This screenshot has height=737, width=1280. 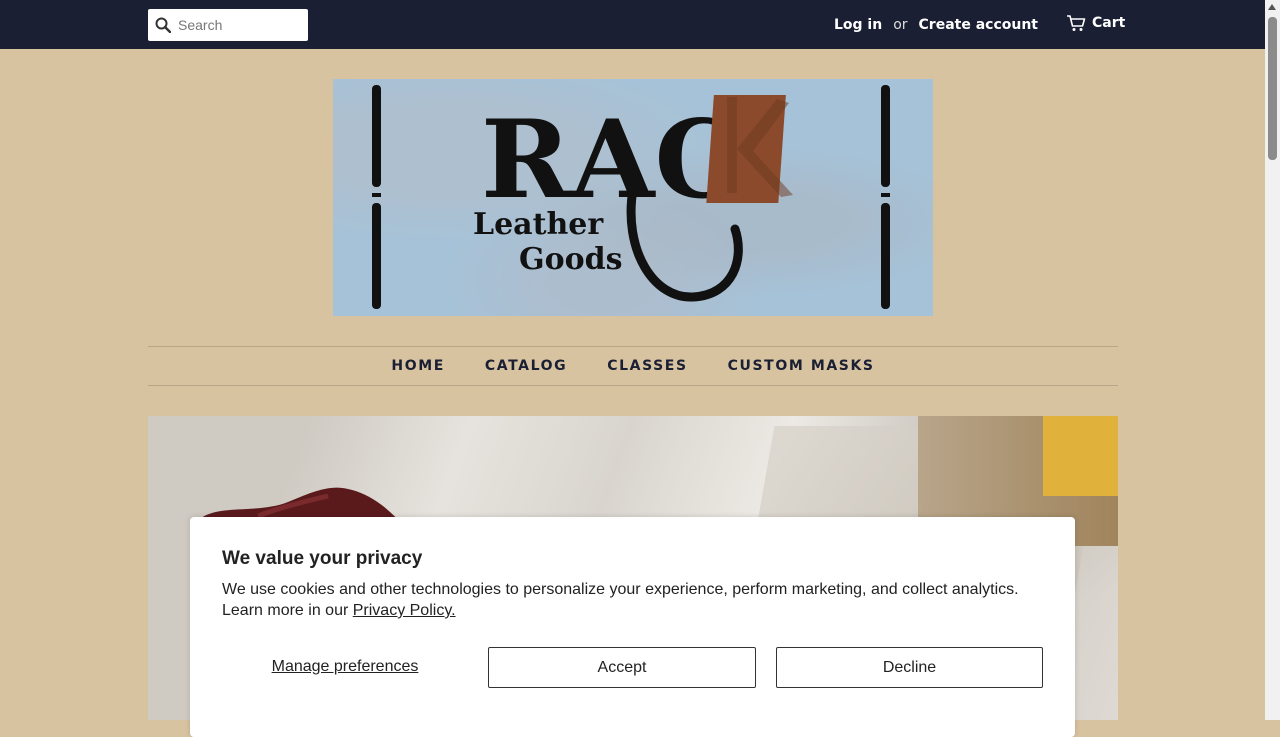 What do you see at coordinates (858, 25) in the screenshot?
I see `login-link: Log in` at bounding box center [858, 25].